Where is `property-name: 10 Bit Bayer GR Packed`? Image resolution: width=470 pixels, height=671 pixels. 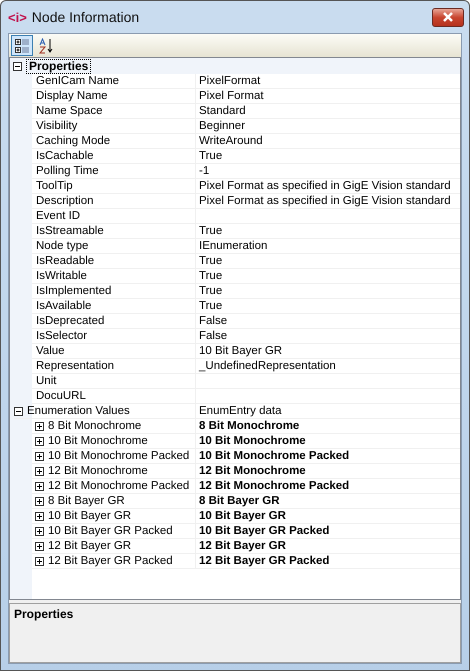 property-name: 10 Bit Bayer GR Packed is located at coordinates (110, 531).